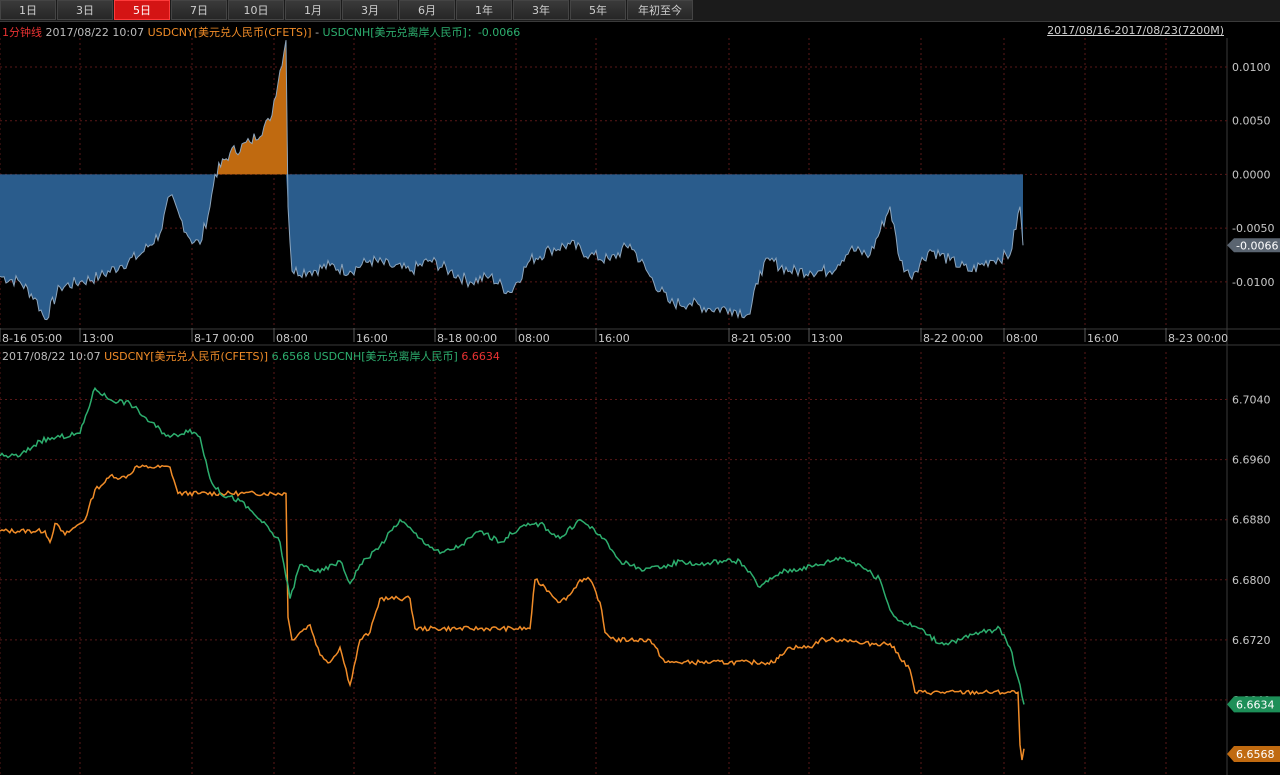 Image resolution: width=1280 pixels, height=775 pixels. What do you see at coordinates (1251, 580) in the screenshot?
I see `bottom-y-tick-label-3: 6.6800` at bounding box center [1251, 580].